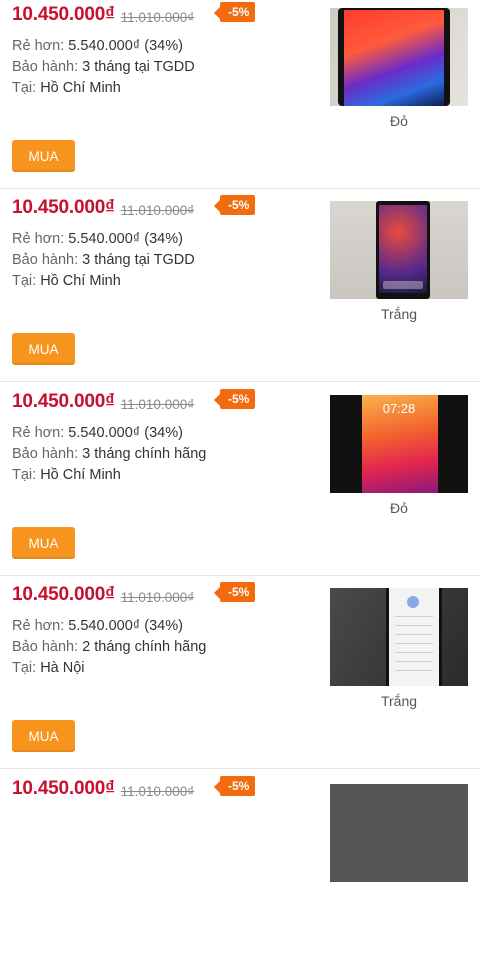  I want to click on product-thumbnail: 07:28, so click(399, 444).